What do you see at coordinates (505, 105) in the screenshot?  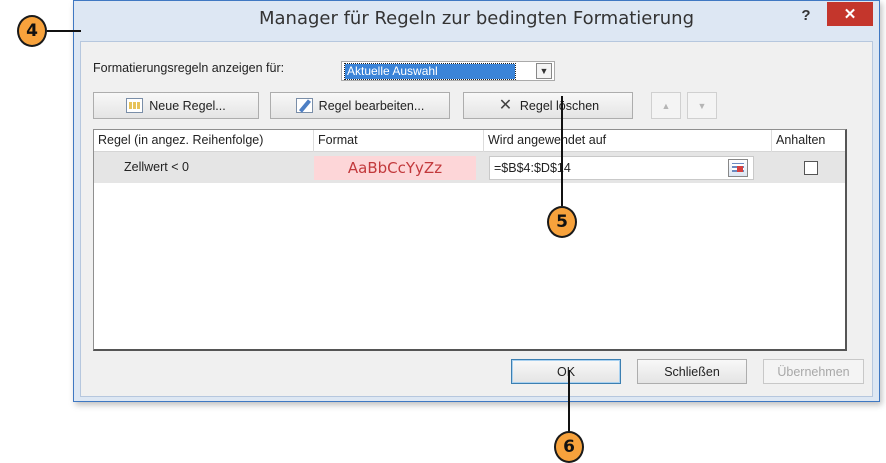 I see `delete-x-icon: ✕` at bounding box center [505, 105].